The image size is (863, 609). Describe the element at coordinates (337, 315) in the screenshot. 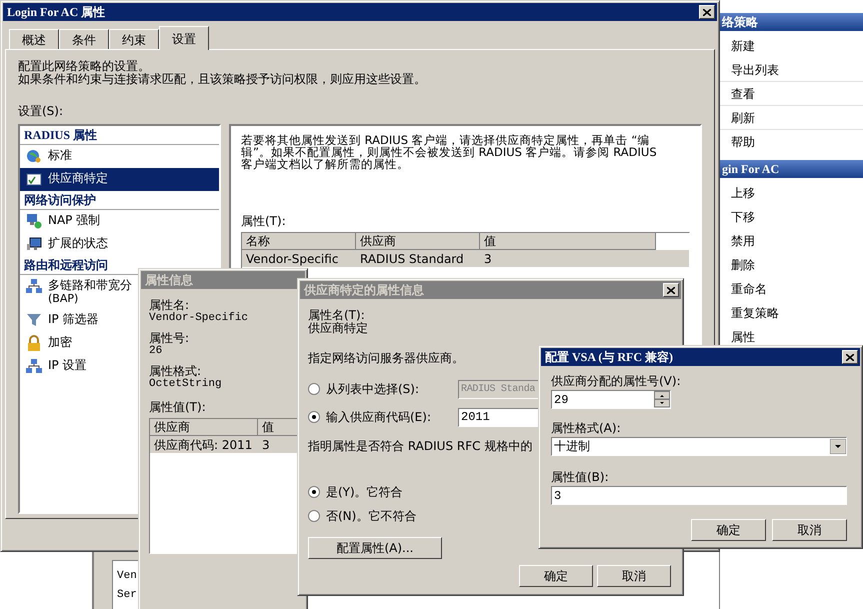

I see `field-label: 属性名(T):` at that location.